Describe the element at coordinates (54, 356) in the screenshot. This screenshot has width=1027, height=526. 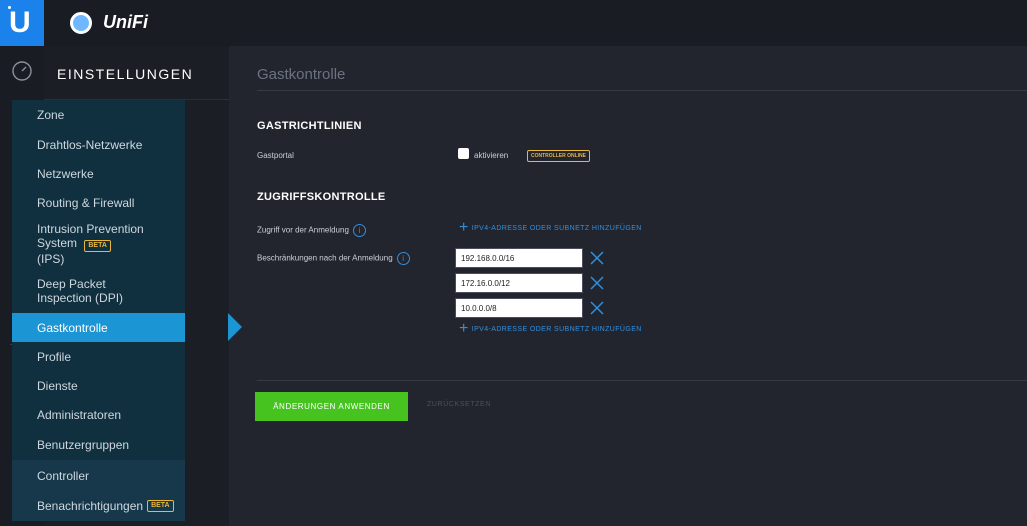
I see `sidebar-item-label: Profile` at that location.